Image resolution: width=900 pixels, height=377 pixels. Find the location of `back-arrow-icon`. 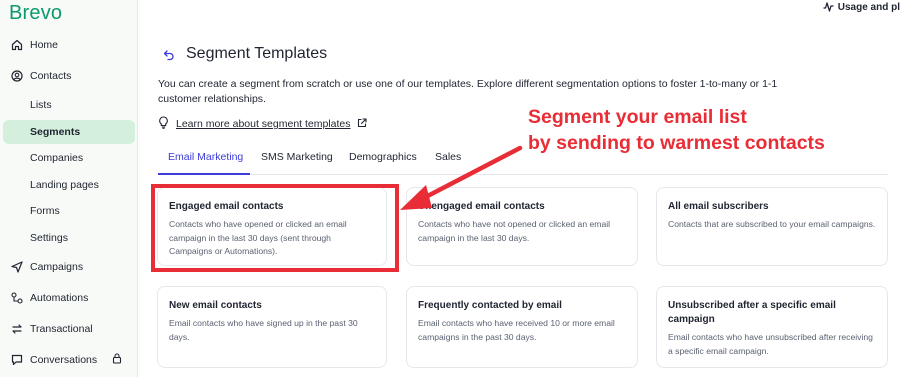

back-arrow-icon is located at coordinates (169, 57).